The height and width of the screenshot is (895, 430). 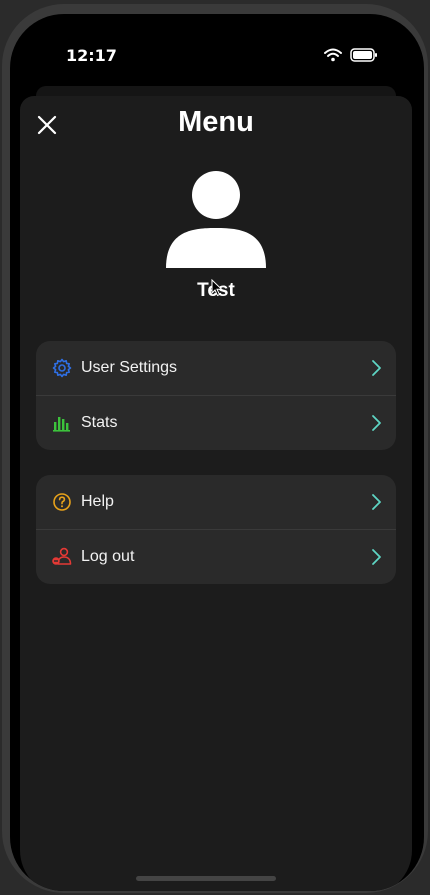 I want to click on menu-item-stats: Stats, so click(x=216, y=422).